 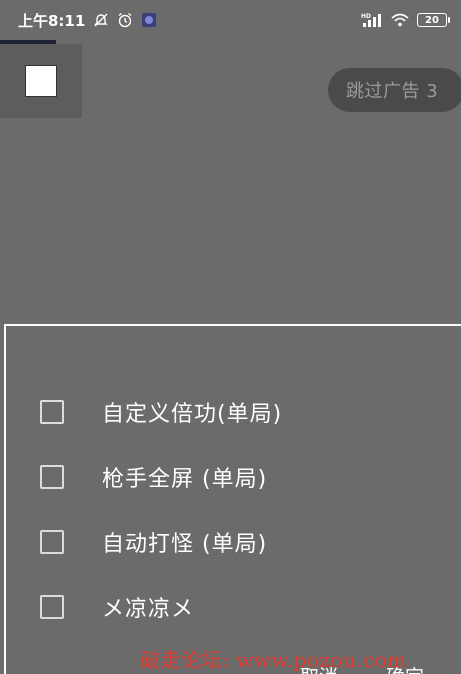 I want to click on status-right: HD 20, so click(x=405, y=20).